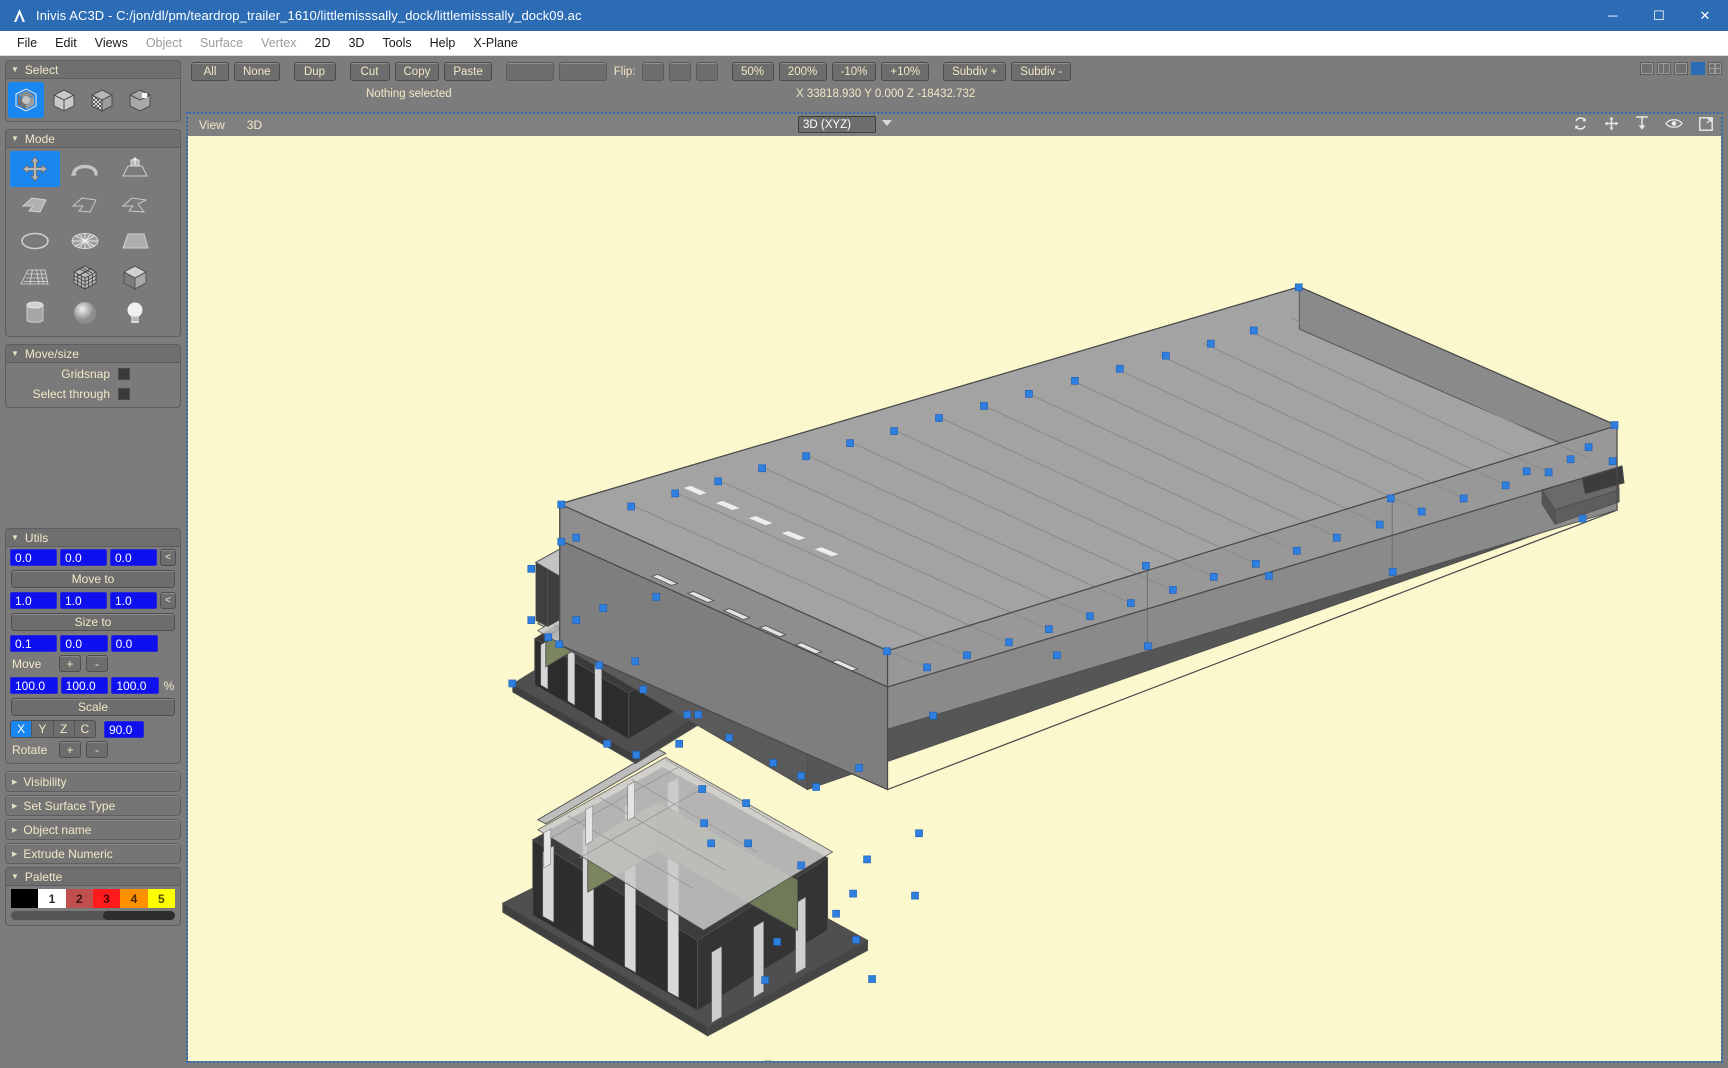  Describe the element at coordinates (66, 43) in the screenshot. I see `menu-item-edit: Edit` at that location.